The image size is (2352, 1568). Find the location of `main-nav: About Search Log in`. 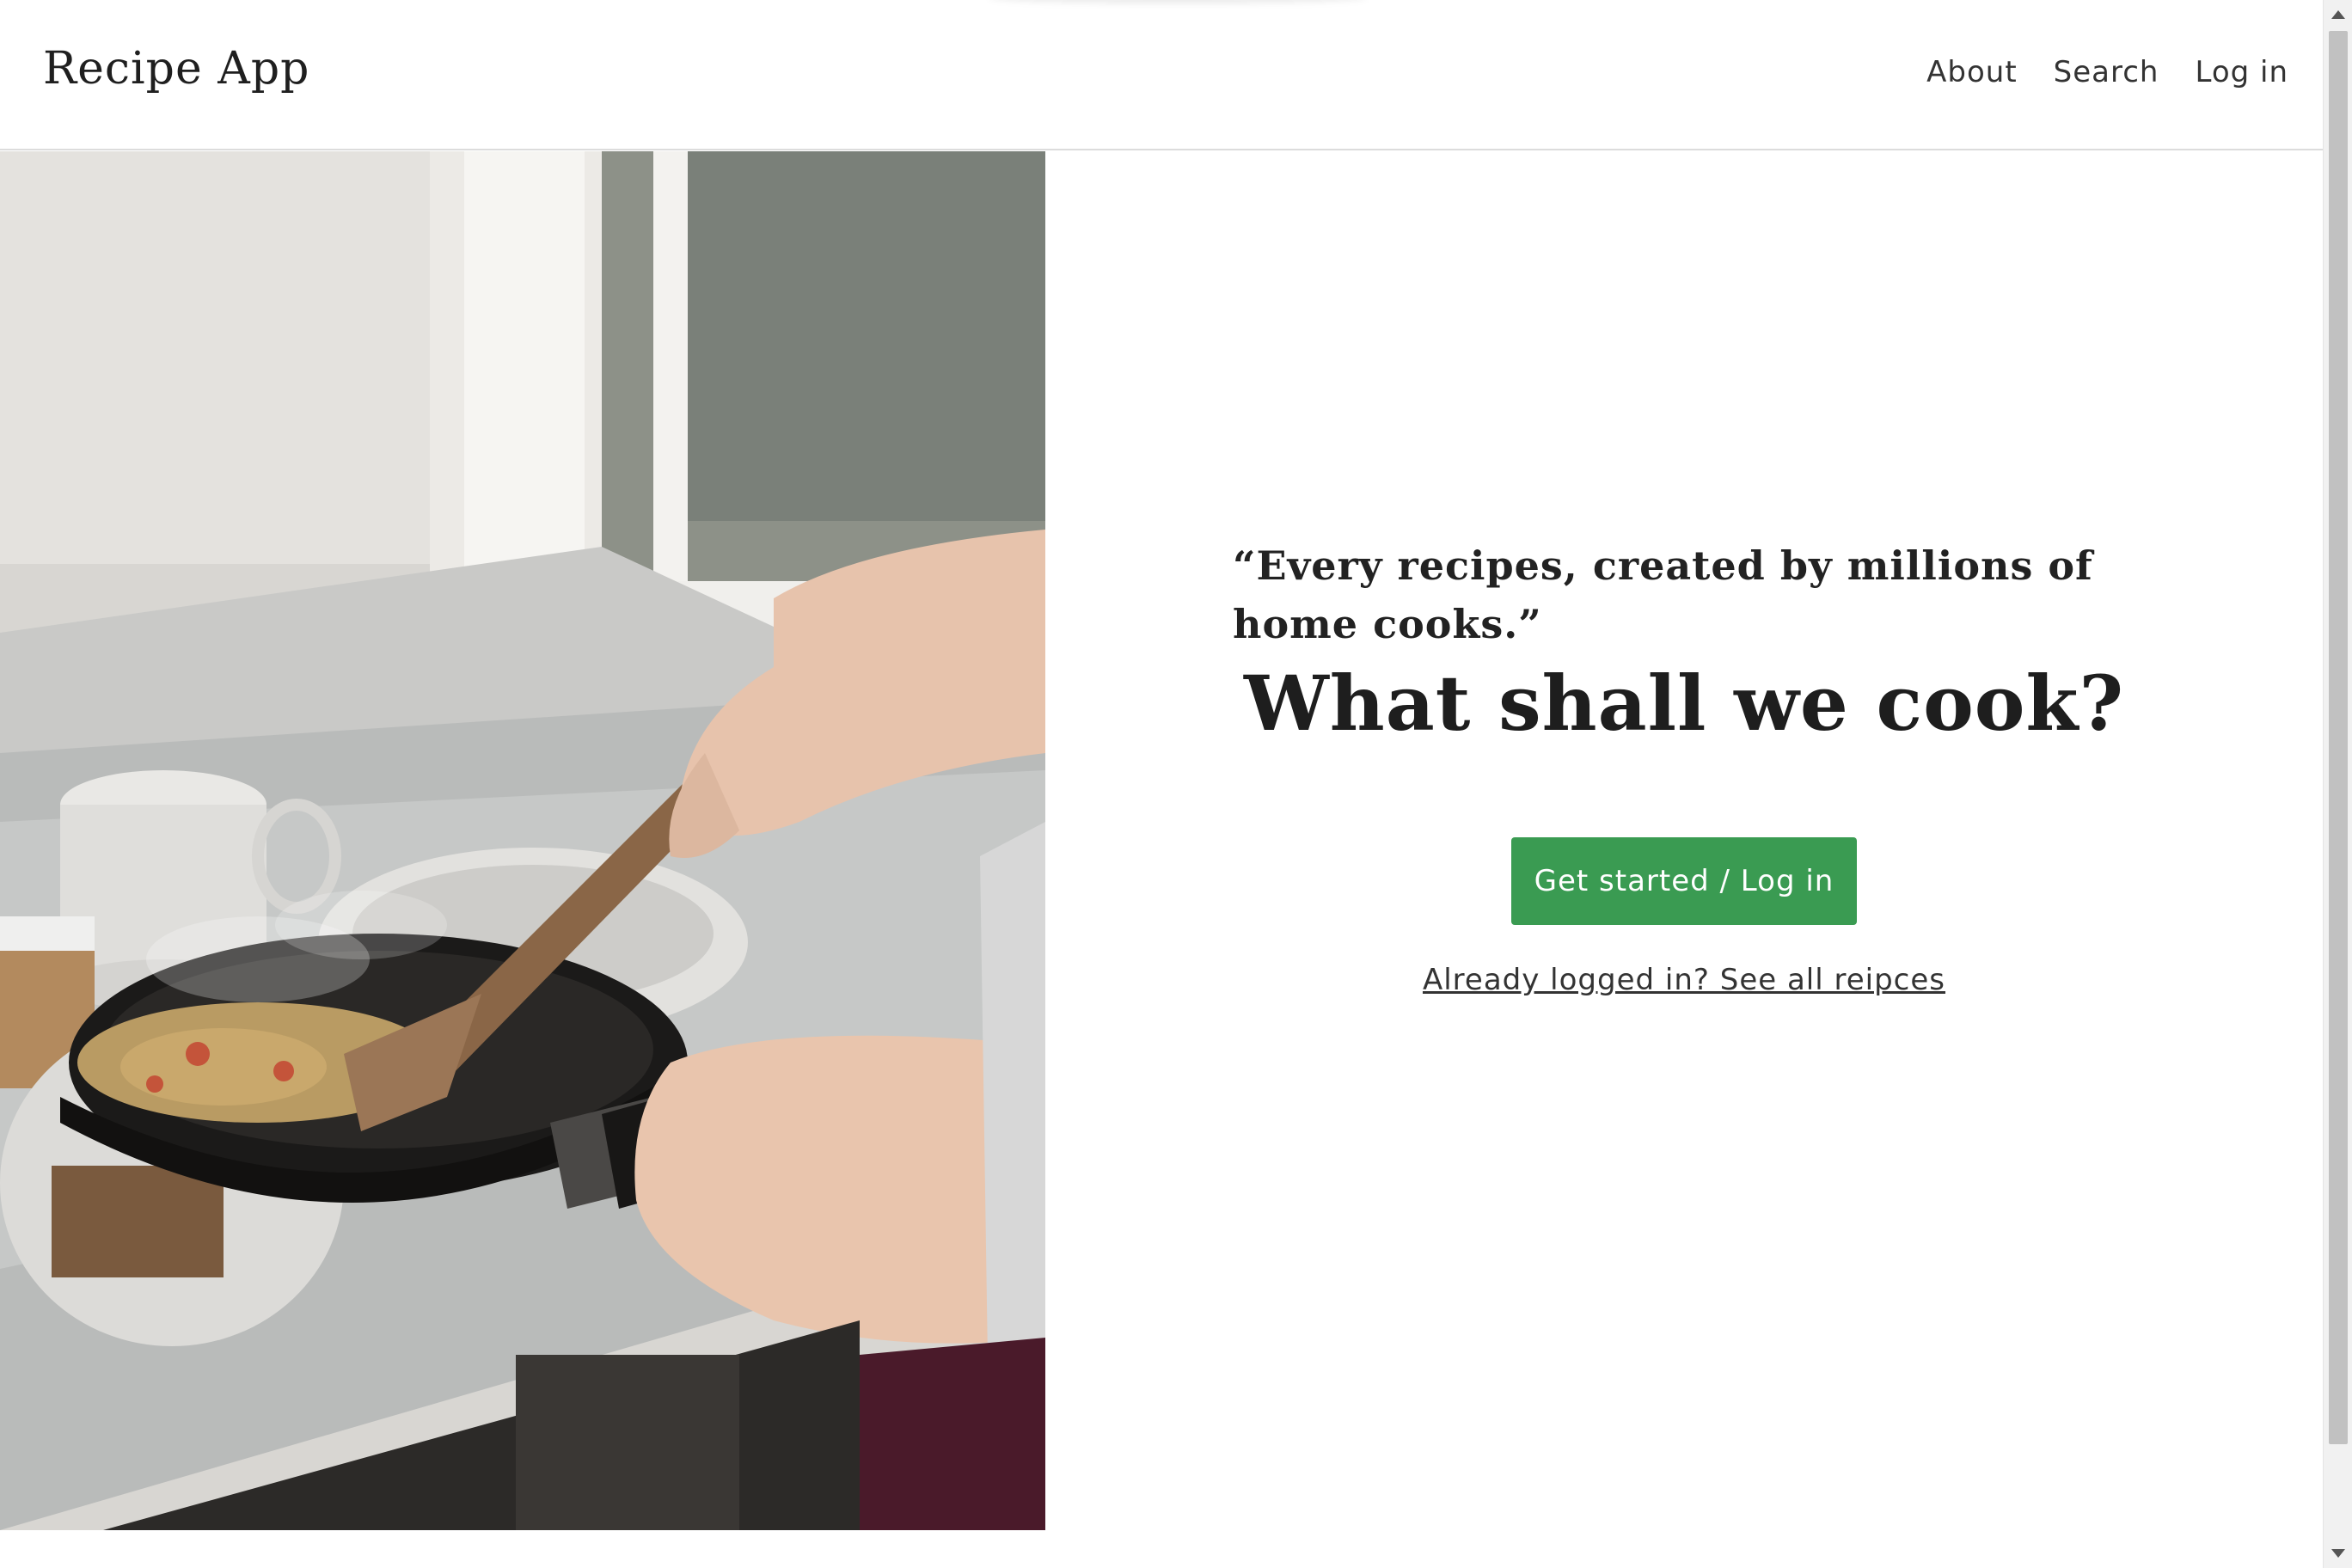

main-nav: About Search Log in is located at coordinates (2107, 72).